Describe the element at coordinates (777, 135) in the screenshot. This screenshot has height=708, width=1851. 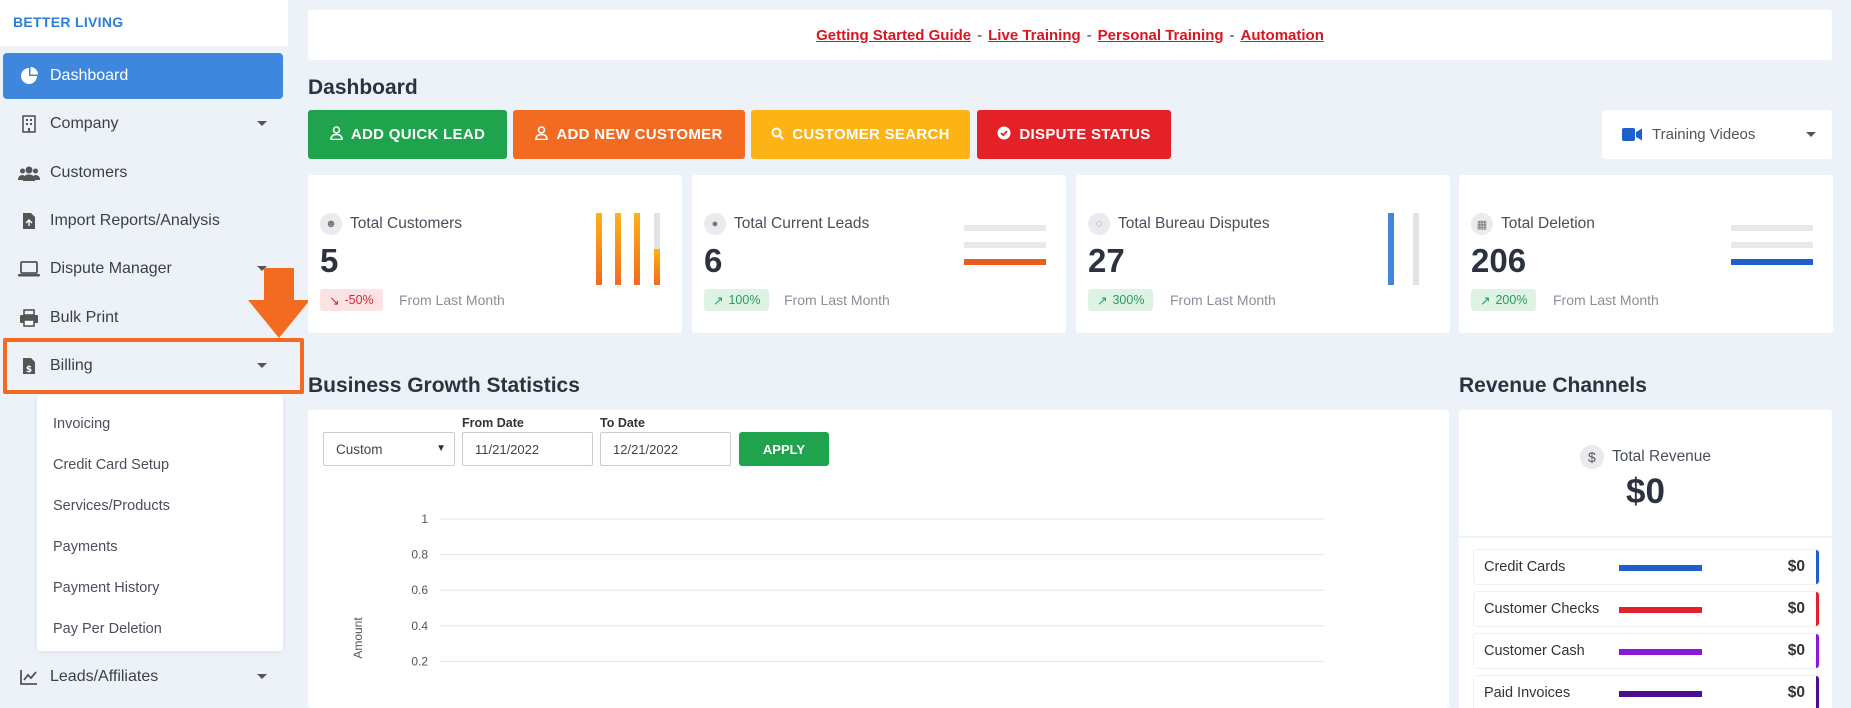
I see `search-icon` at that location.